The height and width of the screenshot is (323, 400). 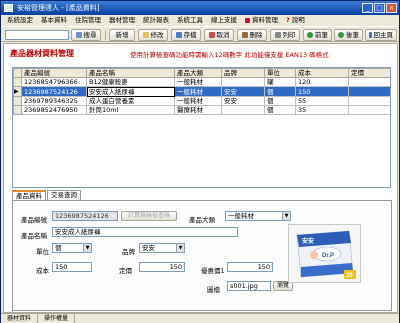 What do you see at coordinates (200, 8) in the screenshot?
I see `title-bar: 安裕管理達人 - [產品資料] _ □ ×` at bounding box center [200, 8].